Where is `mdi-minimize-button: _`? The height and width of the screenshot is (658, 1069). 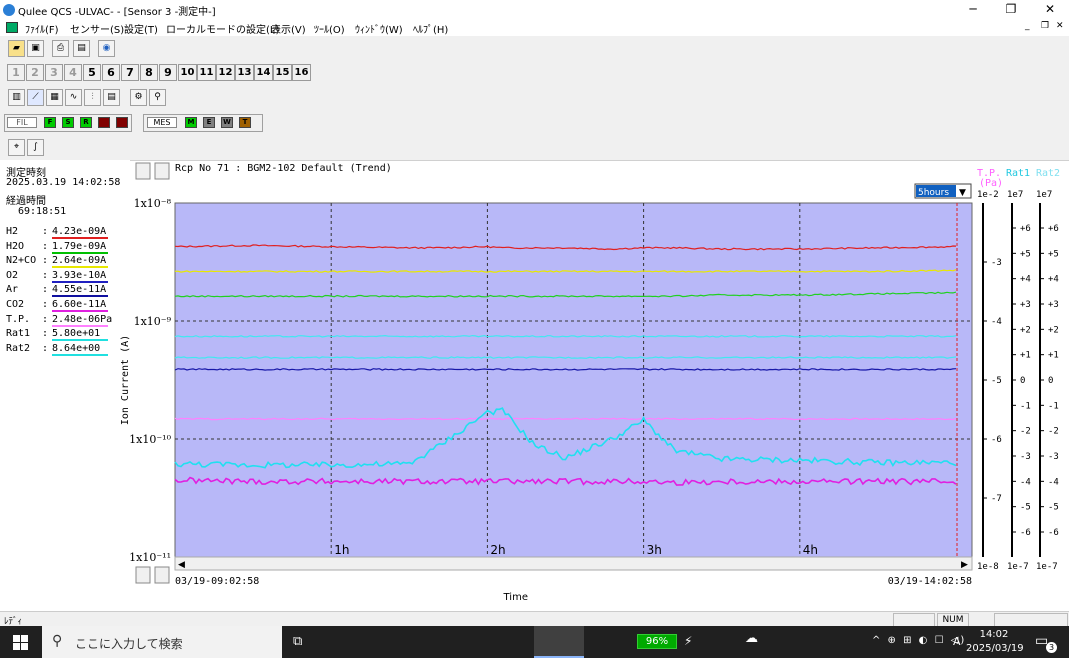
mdi-minimize-button: _ is located at coordinates (1027, 26).